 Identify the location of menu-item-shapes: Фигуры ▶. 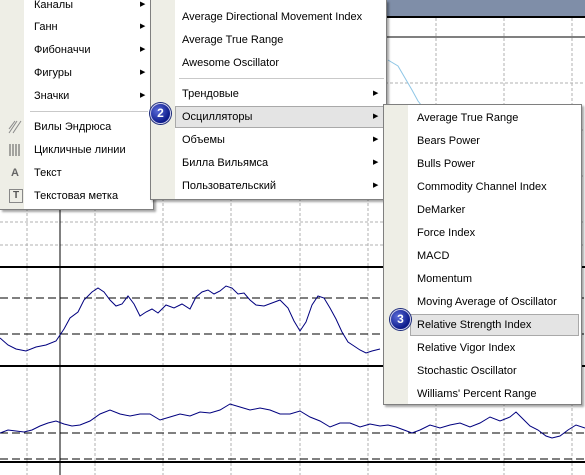
(76, 73).